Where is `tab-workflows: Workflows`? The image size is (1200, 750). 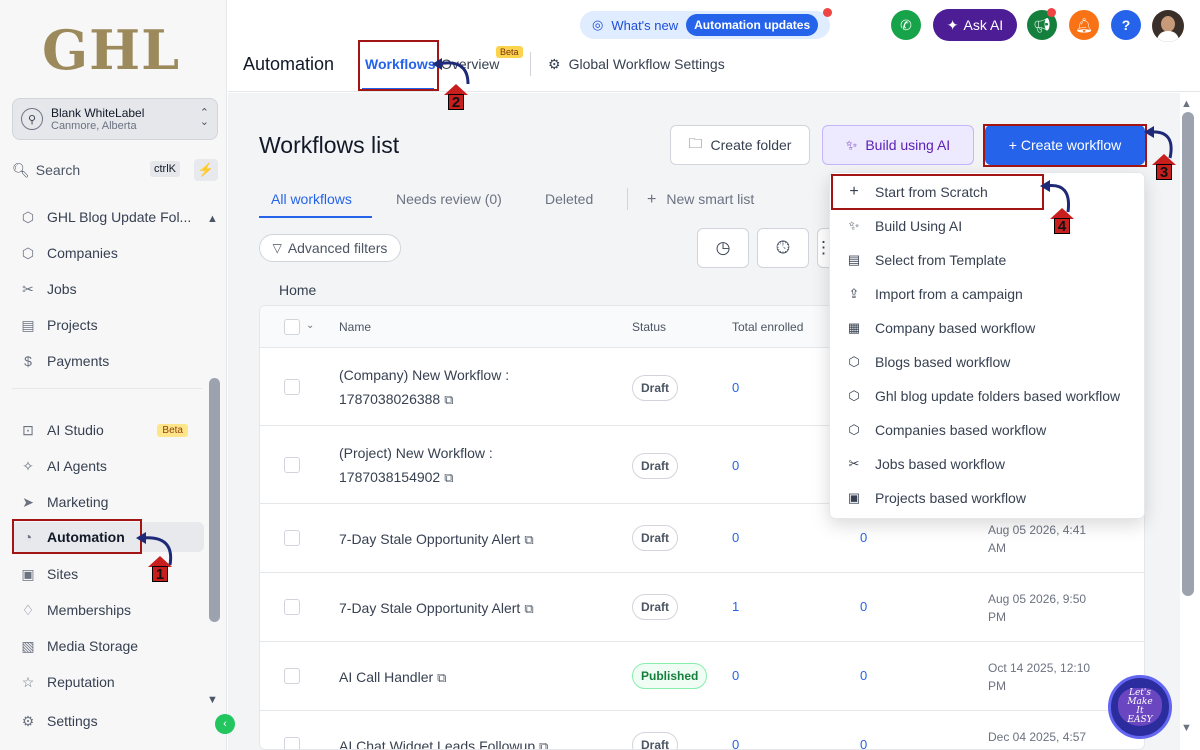
tab-workflows: Workflows is located at coordinates (400, 64).